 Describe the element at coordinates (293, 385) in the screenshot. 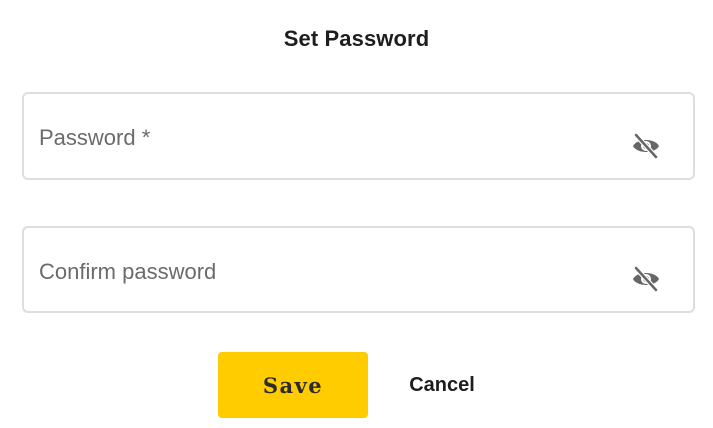

I see `save-button: Save` at that location.